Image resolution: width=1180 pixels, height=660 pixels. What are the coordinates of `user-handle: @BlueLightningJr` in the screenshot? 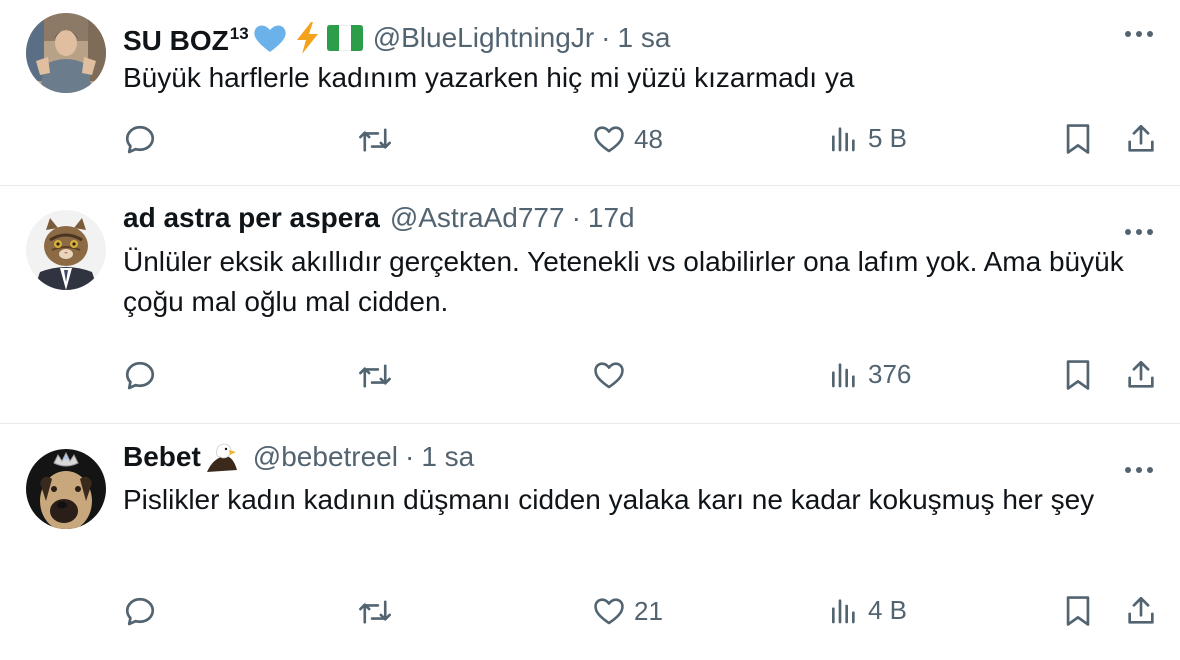 It's located at (483, 38).